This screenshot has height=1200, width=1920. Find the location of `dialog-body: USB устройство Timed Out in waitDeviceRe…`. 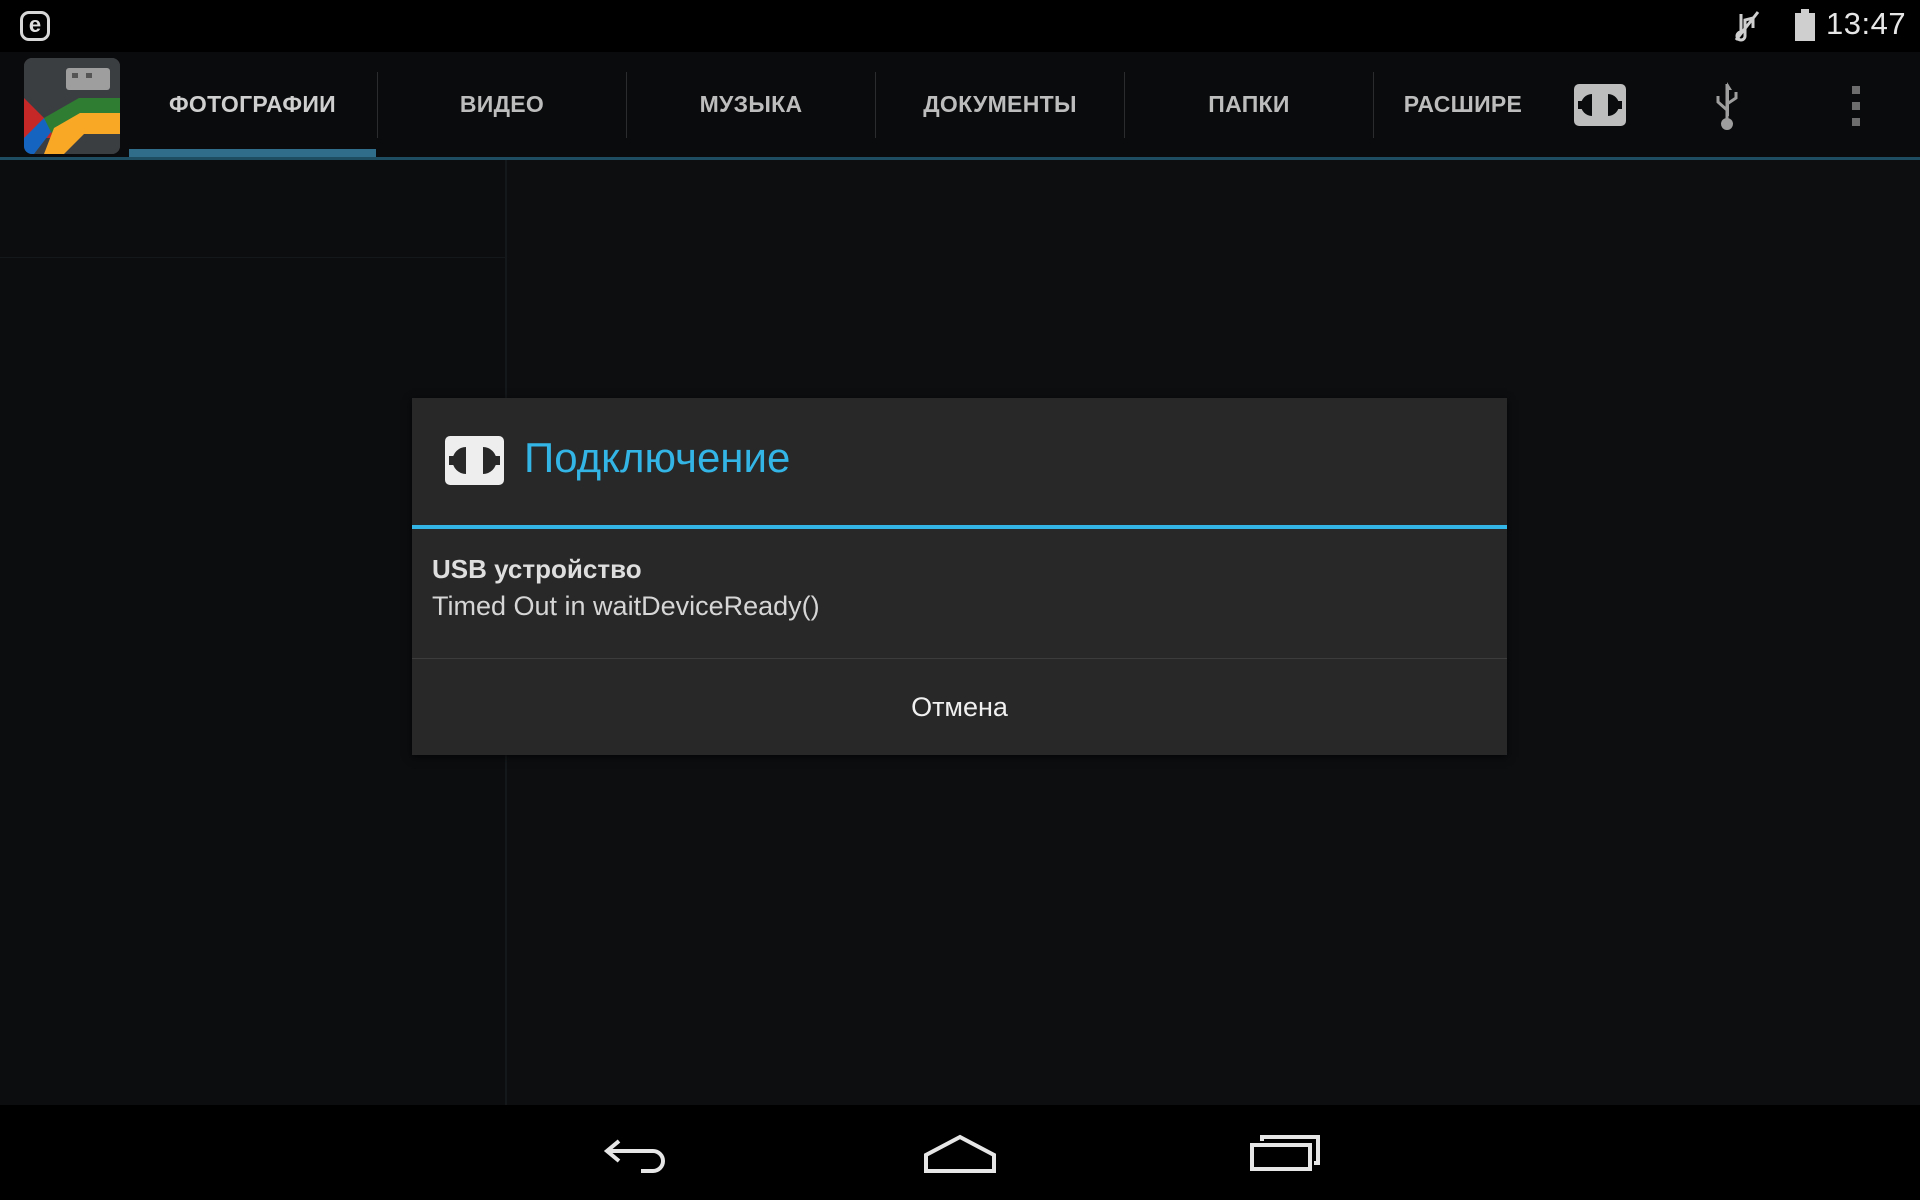

dialog-body: USB устройство Timed Out in waitDeviceRe… is located at coordinates (626, 588).